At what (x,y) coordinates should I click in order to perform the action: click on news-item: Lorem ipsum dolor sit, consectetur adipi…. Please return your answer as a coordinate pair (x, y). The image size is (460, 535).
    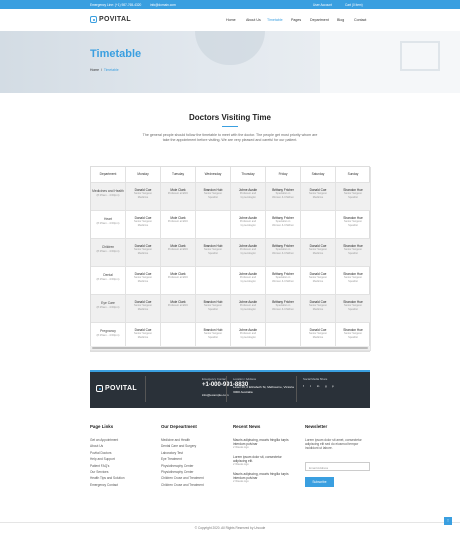
    Looking at the image, I should click on (263, 461).